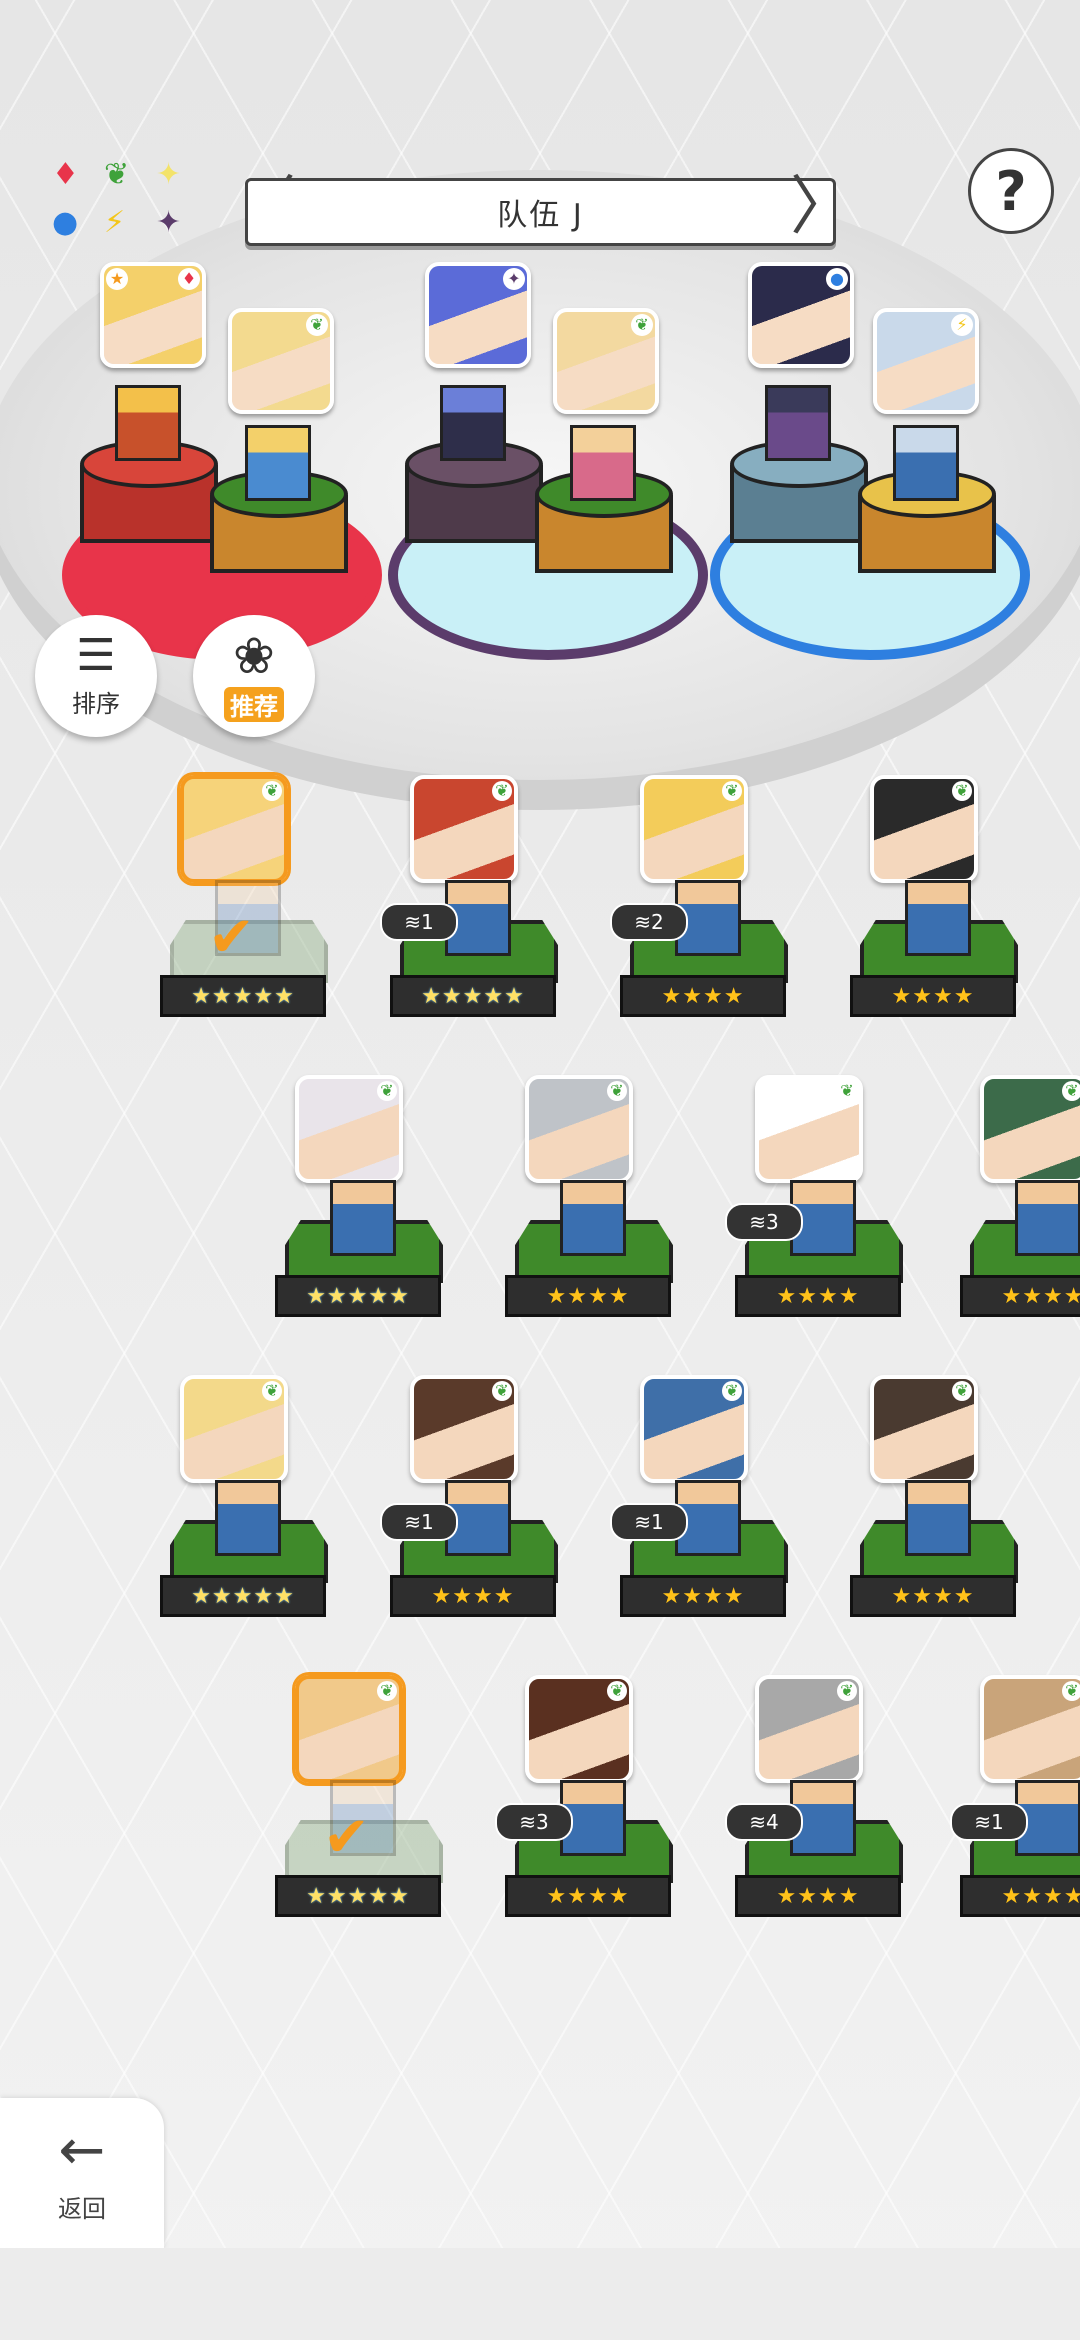 The height and width of the screenshot is (2340, 1080). Describe the element at coordinates (96, 655) in the screenshot. I see `sort-icon: ☰` at that location.